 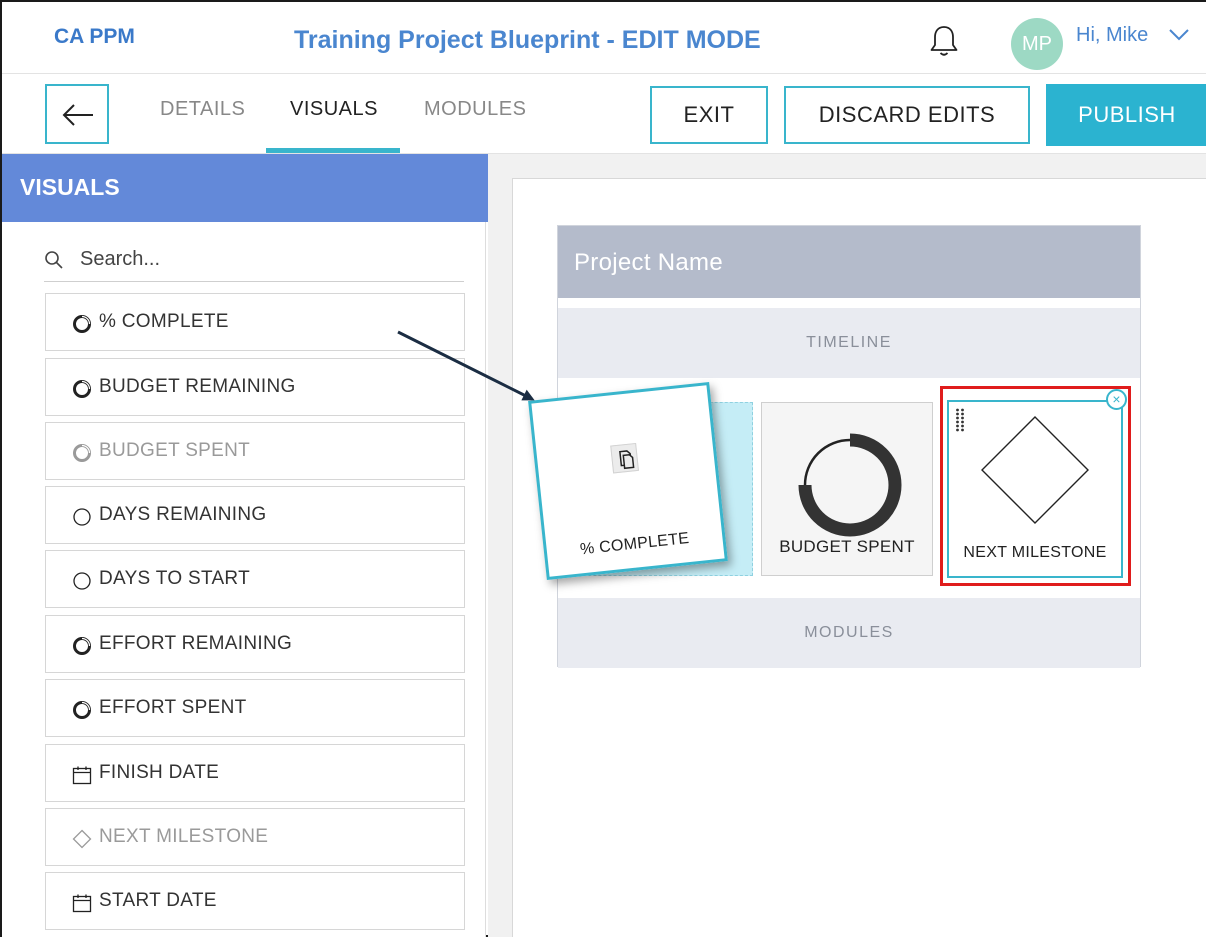 What do you see at coordinates (255, 708) in the screenshot?
I see `visual-item-effort-spent: EFFORT SPENT` at bounding box center [255, 708].